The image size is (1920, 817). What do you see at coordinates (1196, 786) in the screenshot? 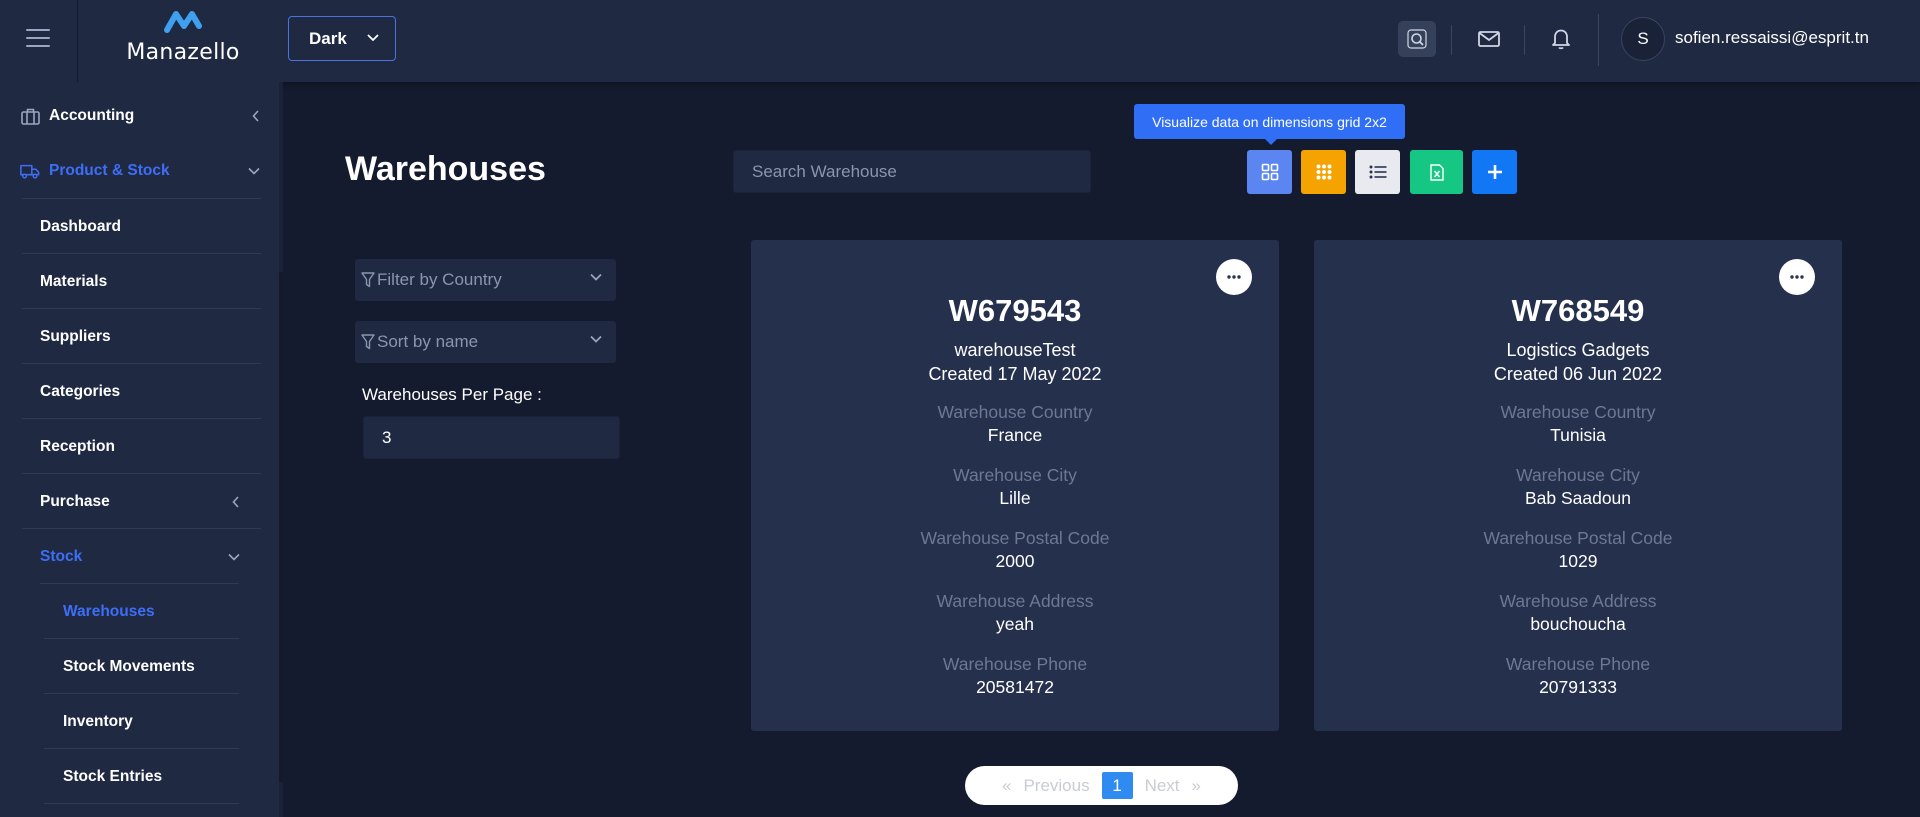
I see `last-page-link: »` at bounding box center [1196, 786].